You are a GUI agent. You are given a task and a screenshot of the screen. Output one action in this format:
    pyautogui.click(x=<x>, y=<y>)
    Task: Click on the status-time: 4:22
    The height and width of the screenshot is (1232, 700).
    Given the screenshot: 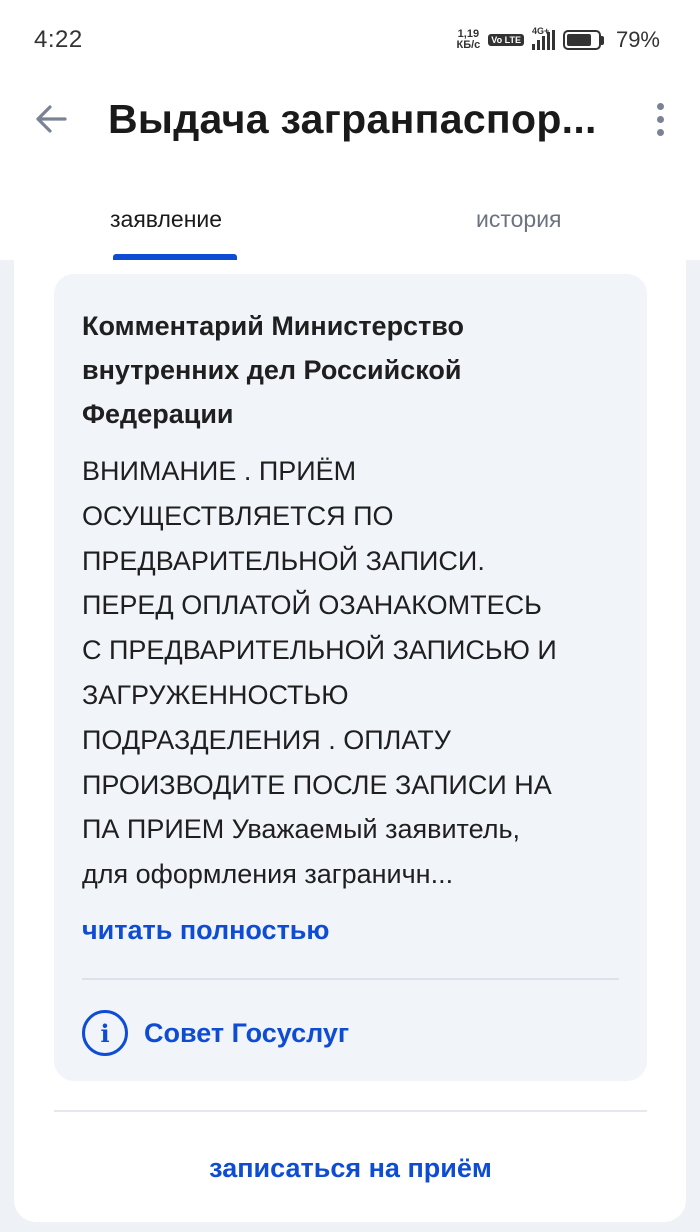 What is the action you would take?
    pyautogui.click(x=58, y=39)
    